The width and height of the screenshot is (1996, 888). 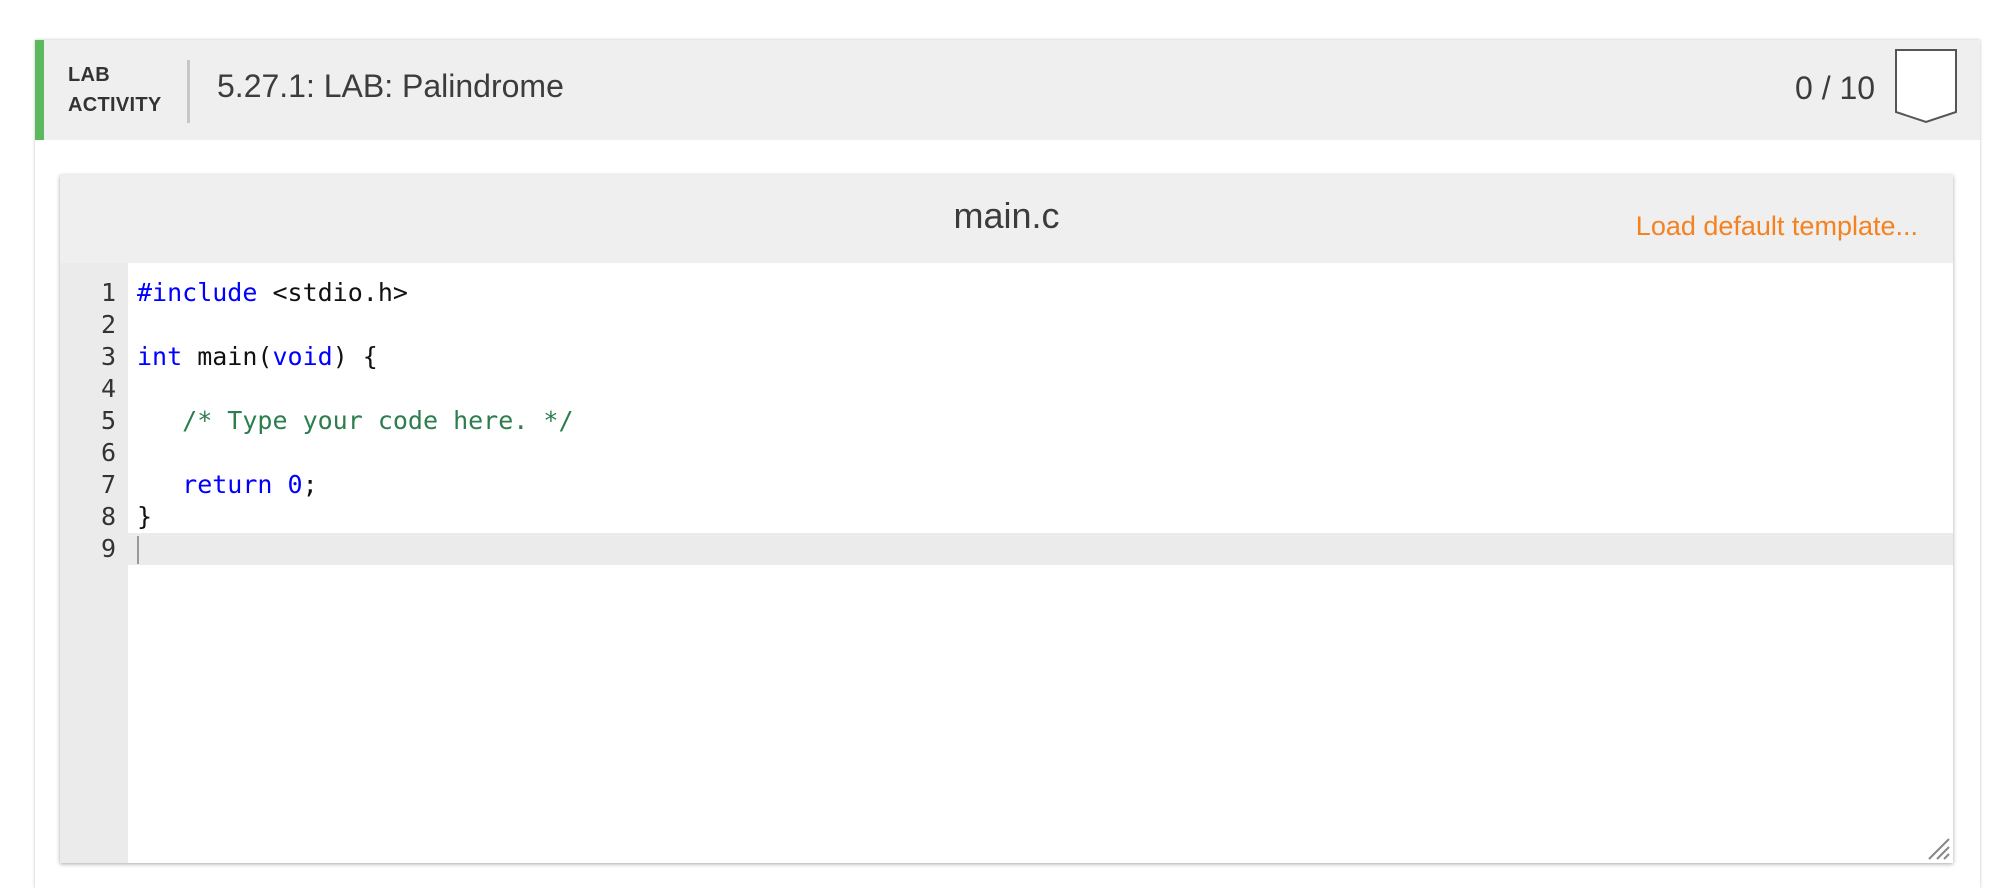 I want to click on activity-type-label: LAB ACTIVITY, so click(x=115, y=90).